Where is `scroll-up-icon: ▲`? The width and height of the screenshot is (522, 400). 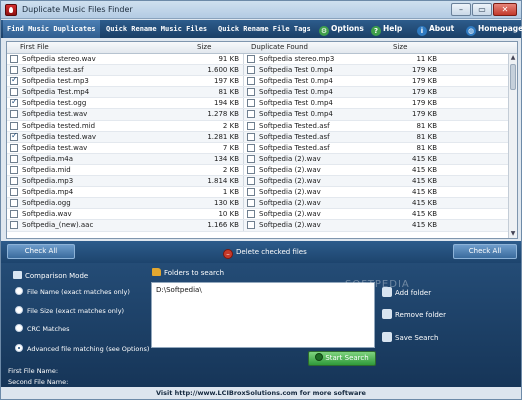
scroll-up-icon: ▲ is located at coordinates (513, 58).